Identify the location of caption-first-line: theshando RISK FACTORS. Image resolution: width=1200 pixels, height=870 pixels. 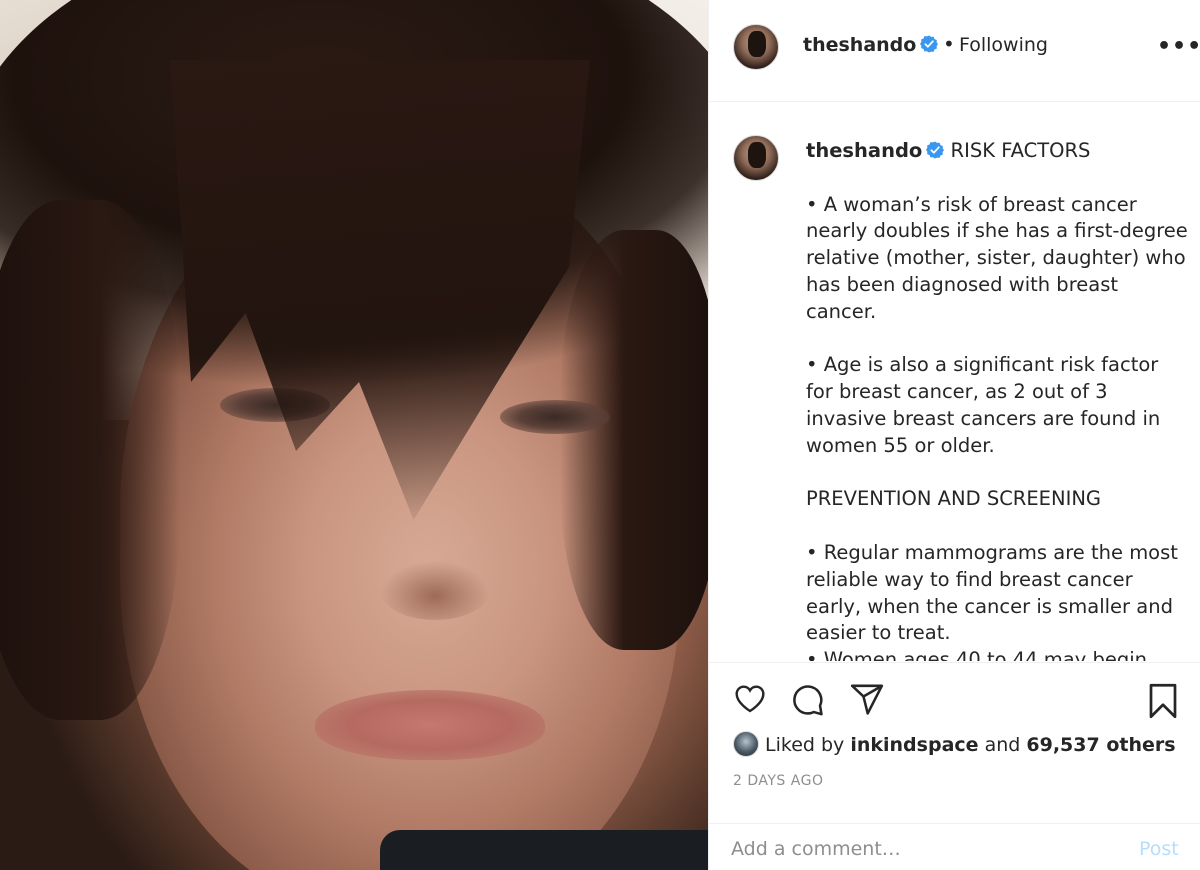
(998, 151).